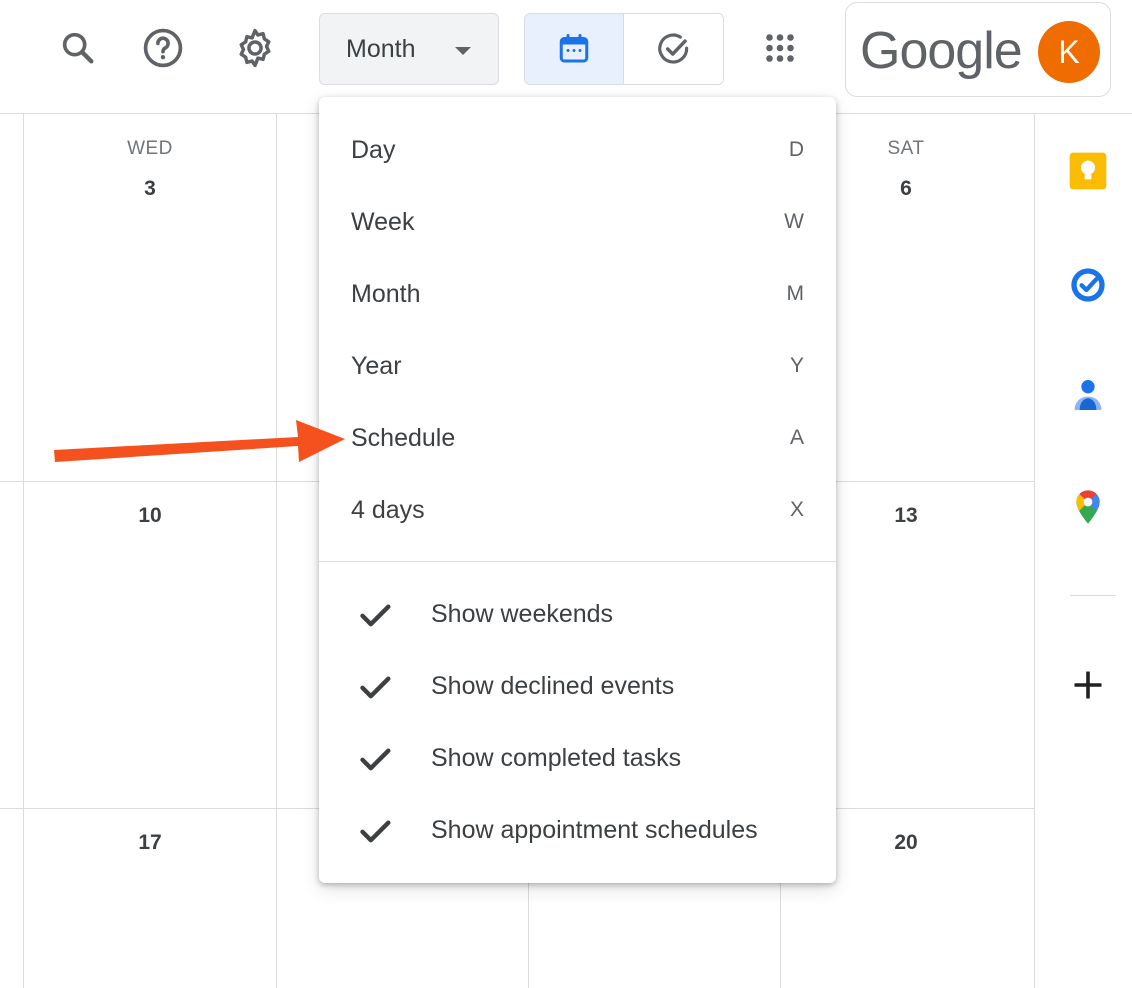  Describe the element at coordinates (796, 365) in the screenshot. I see `menu-item-shortcut: Y` at that location.